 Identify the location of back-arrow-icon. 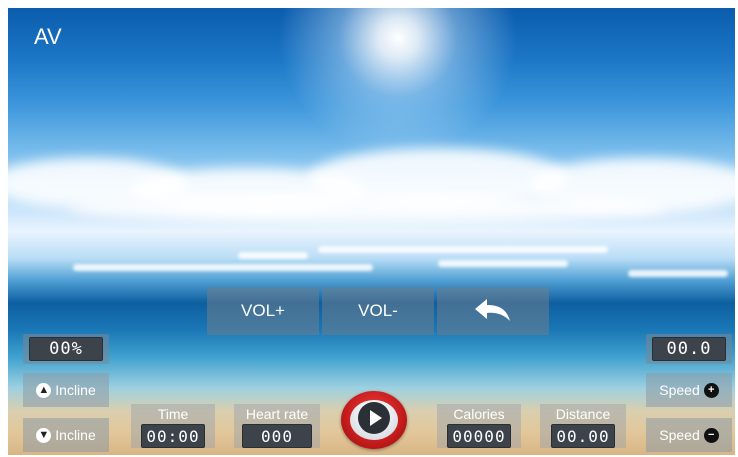
(493, 311).